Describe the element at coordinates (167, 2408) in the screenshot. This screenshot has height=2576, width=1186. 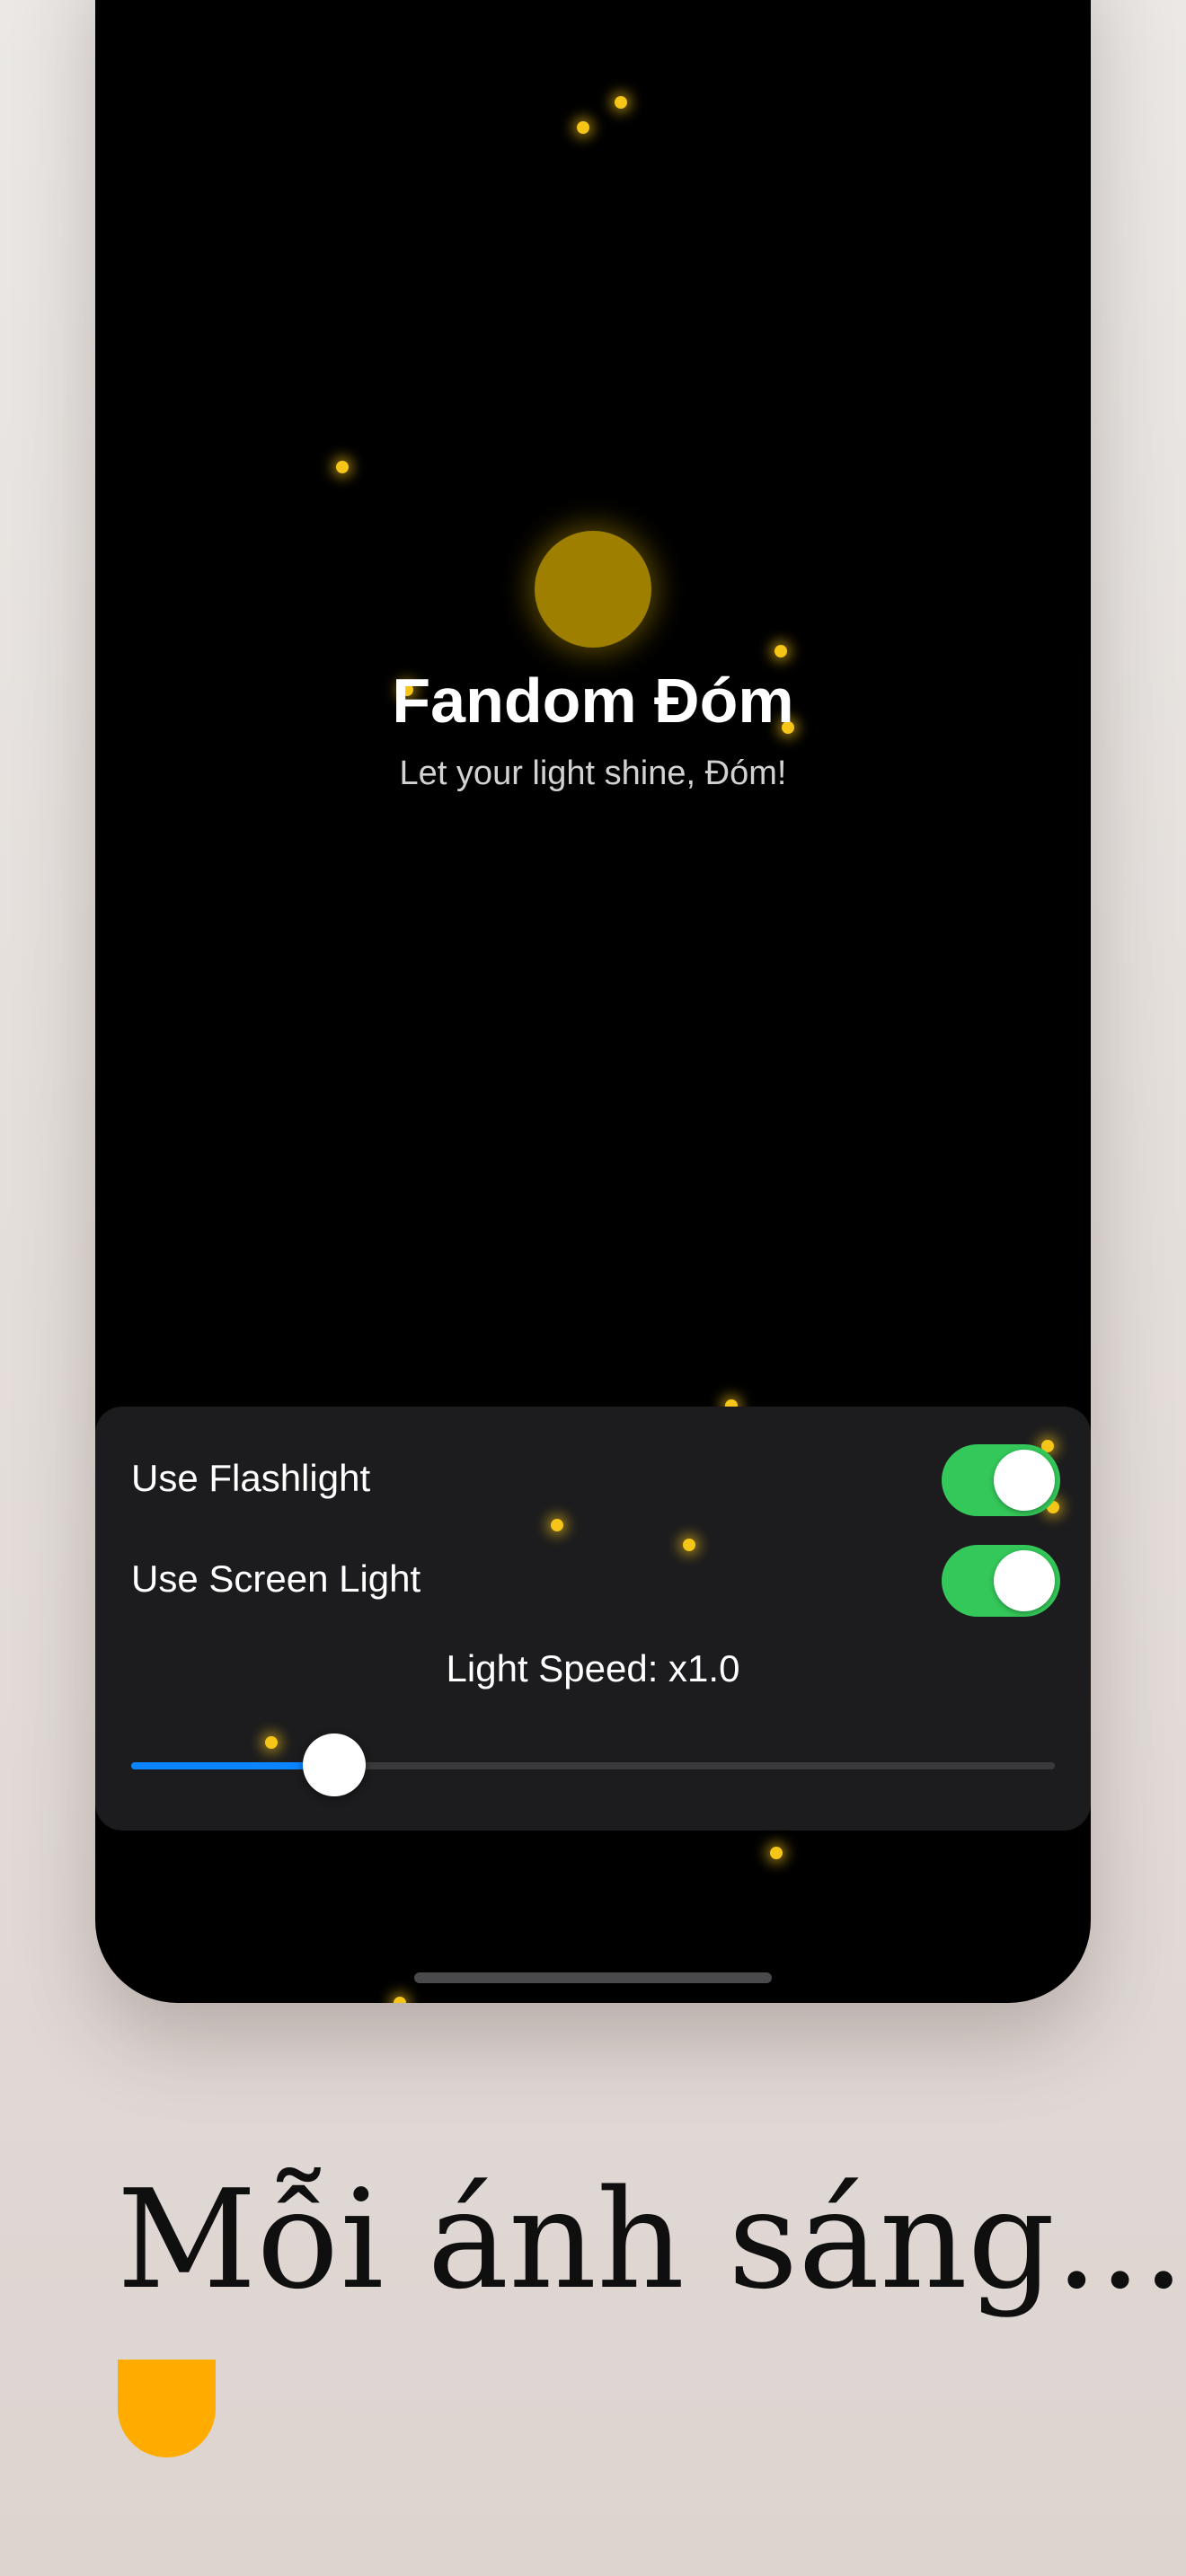
I see `accent-badge` at that location.